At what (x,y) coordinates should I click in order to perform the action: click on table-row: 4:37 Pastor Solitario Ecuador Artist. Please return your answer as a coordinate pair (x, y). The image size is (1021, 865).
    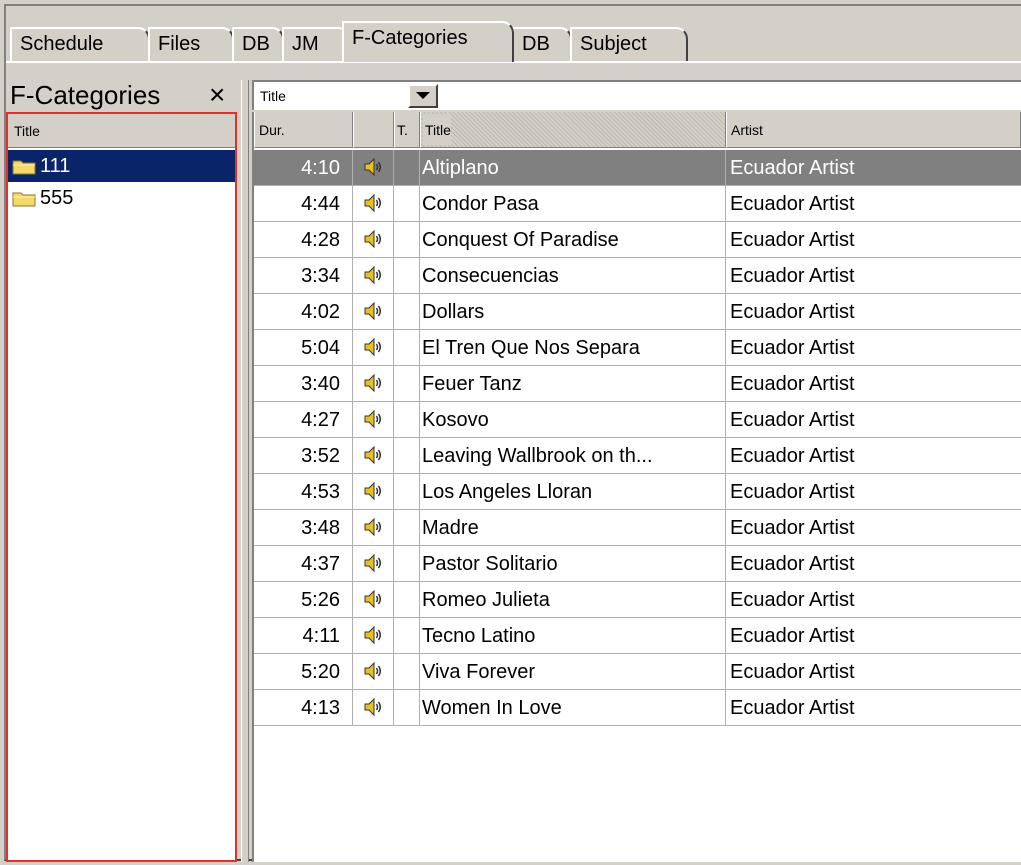
    Looking at the image, I should click on (637, 564).